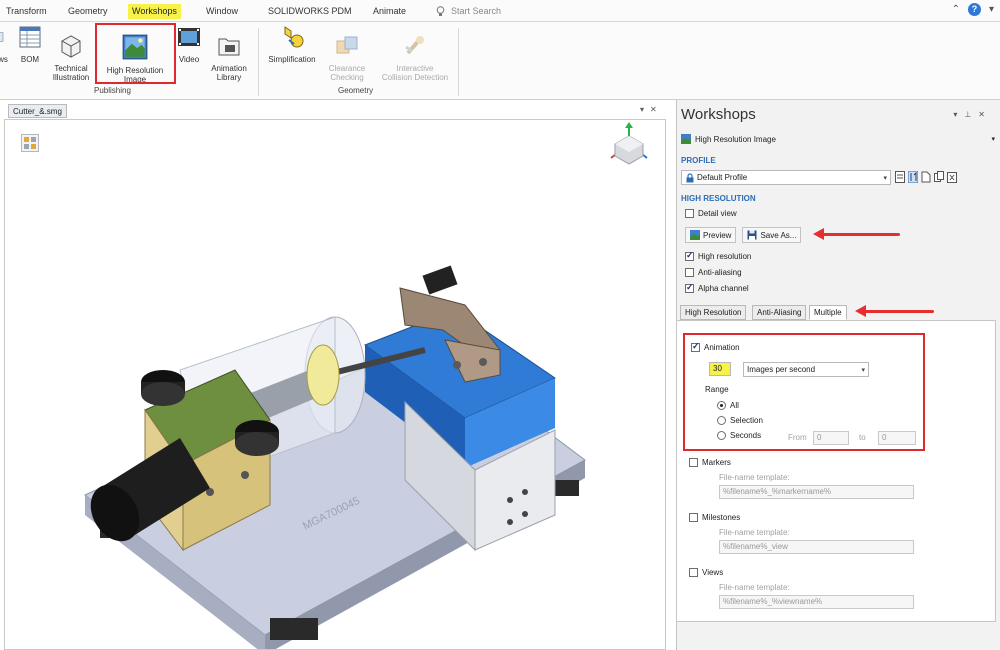 This screenshot has height=650, width=1000. Describe the element at coordinates (952, 177) in the screenshot. I see `delete-profile-icon` at that location.